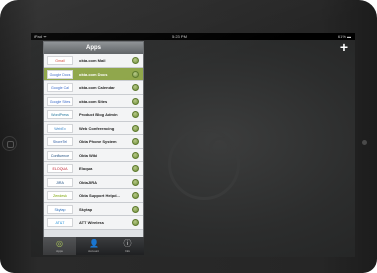 This screenshot has height=273, width=377. What do you see at coordinates (60, 87) in the screenshot?
I see `app-logo-icon: Google Cal` at bounding box center [60, 87].